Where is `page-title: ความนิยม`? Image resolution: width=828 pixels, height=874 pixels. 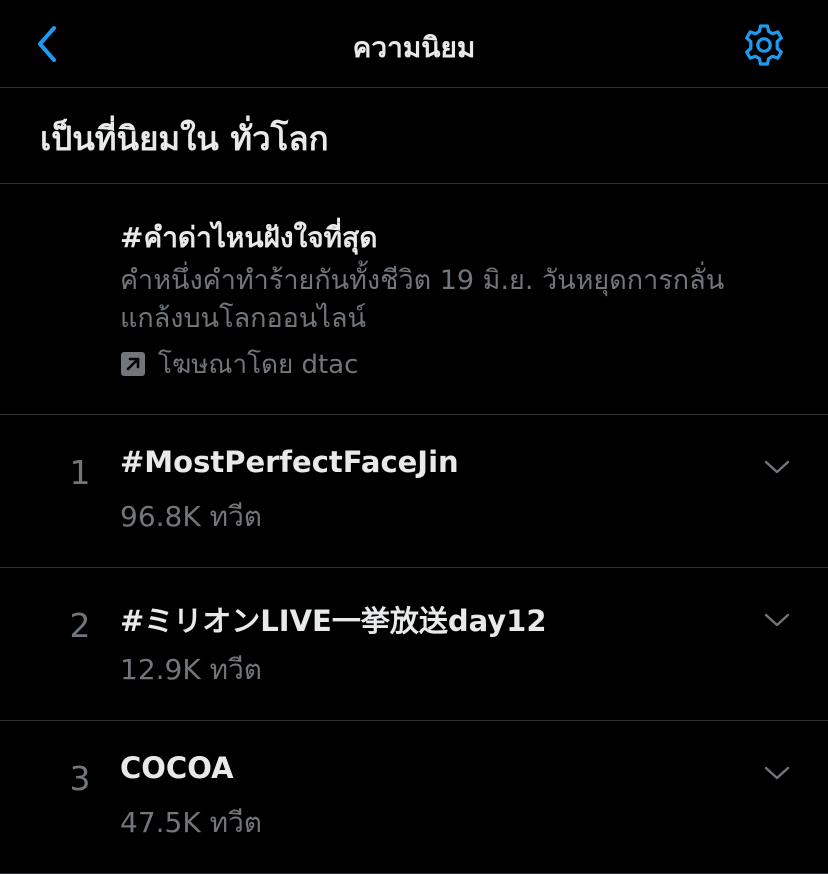
page-title: ความนิยม is located at coordinates (414, 47).